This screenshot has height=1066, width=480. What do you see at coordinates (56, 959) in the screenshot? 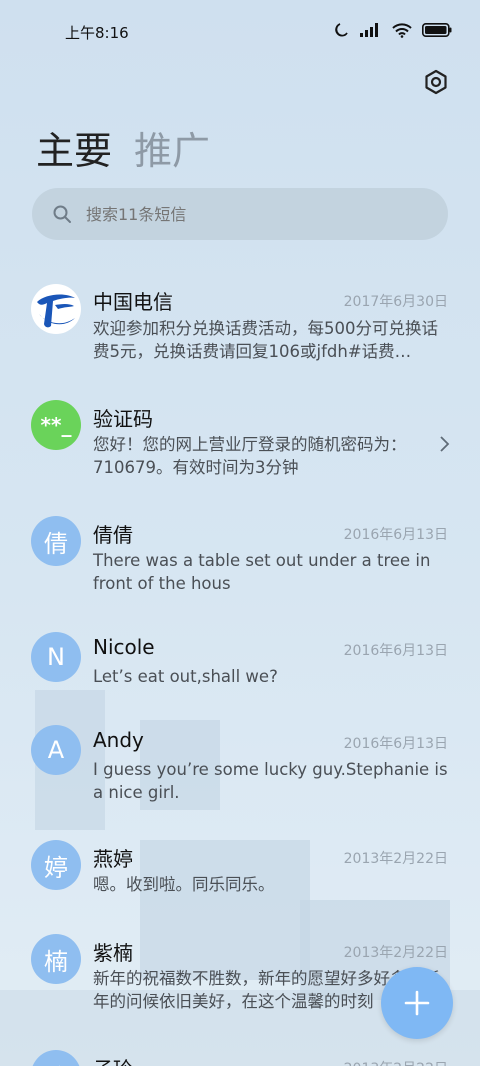
I see `contact-avatar: 楠` at bounding box center [56, 959].